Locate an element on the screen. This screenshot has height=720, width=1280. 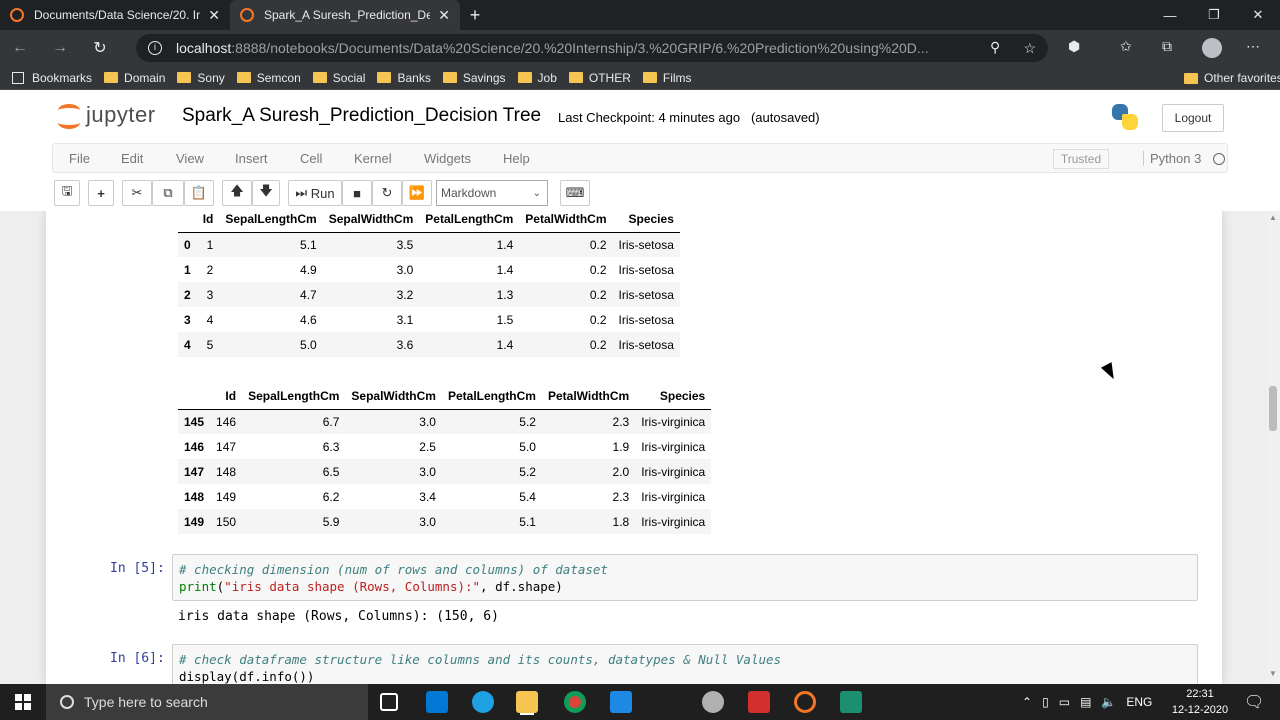
zoom-icon: ⚲ is located at coordinates (995, 47).